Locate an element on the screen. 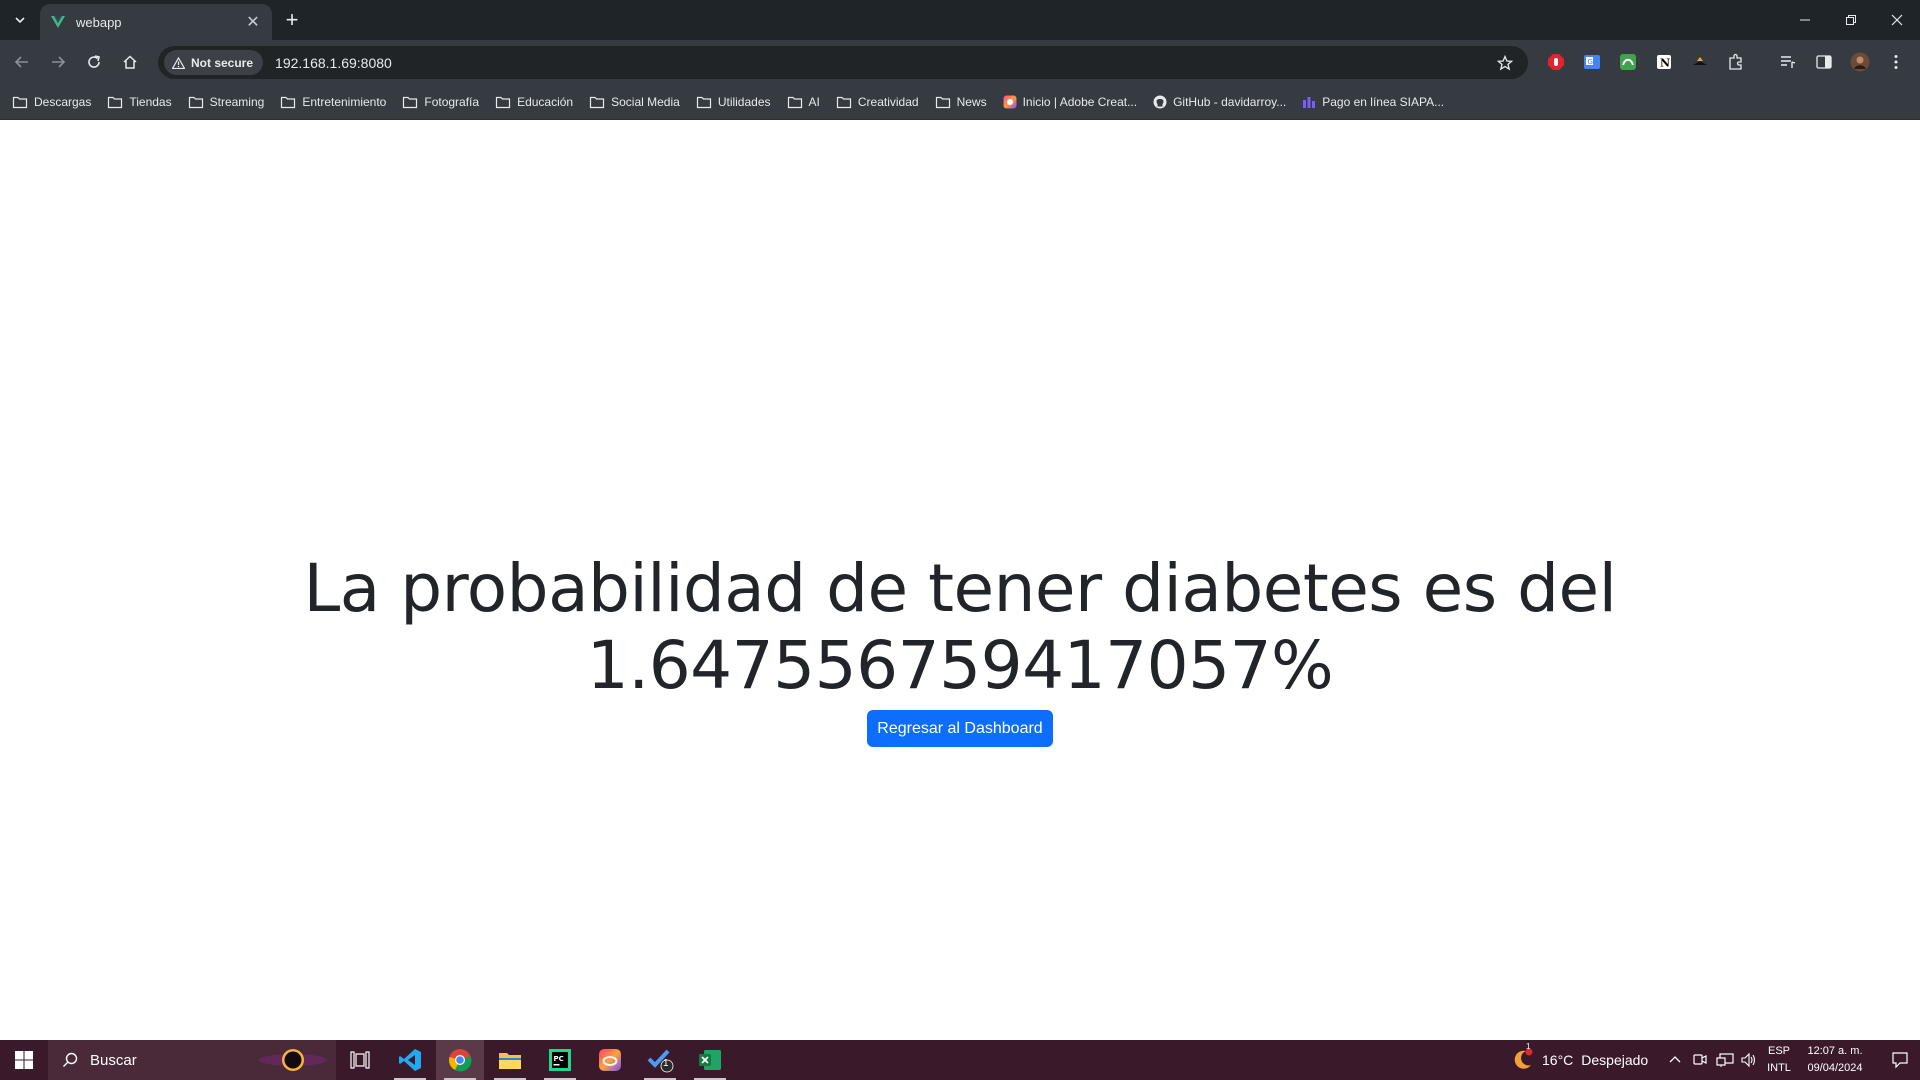  dark-mode-icon is located at coordinates (1700, 61).